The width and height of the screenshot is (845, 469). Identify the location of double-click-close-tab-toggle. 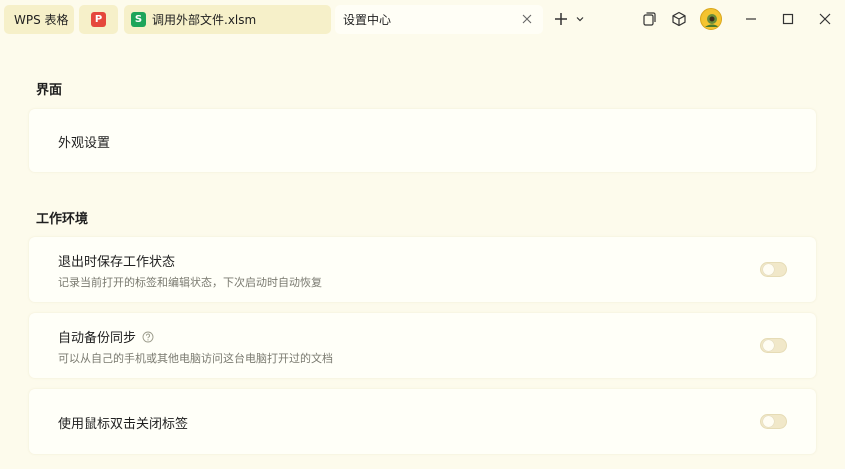
(773, 421).